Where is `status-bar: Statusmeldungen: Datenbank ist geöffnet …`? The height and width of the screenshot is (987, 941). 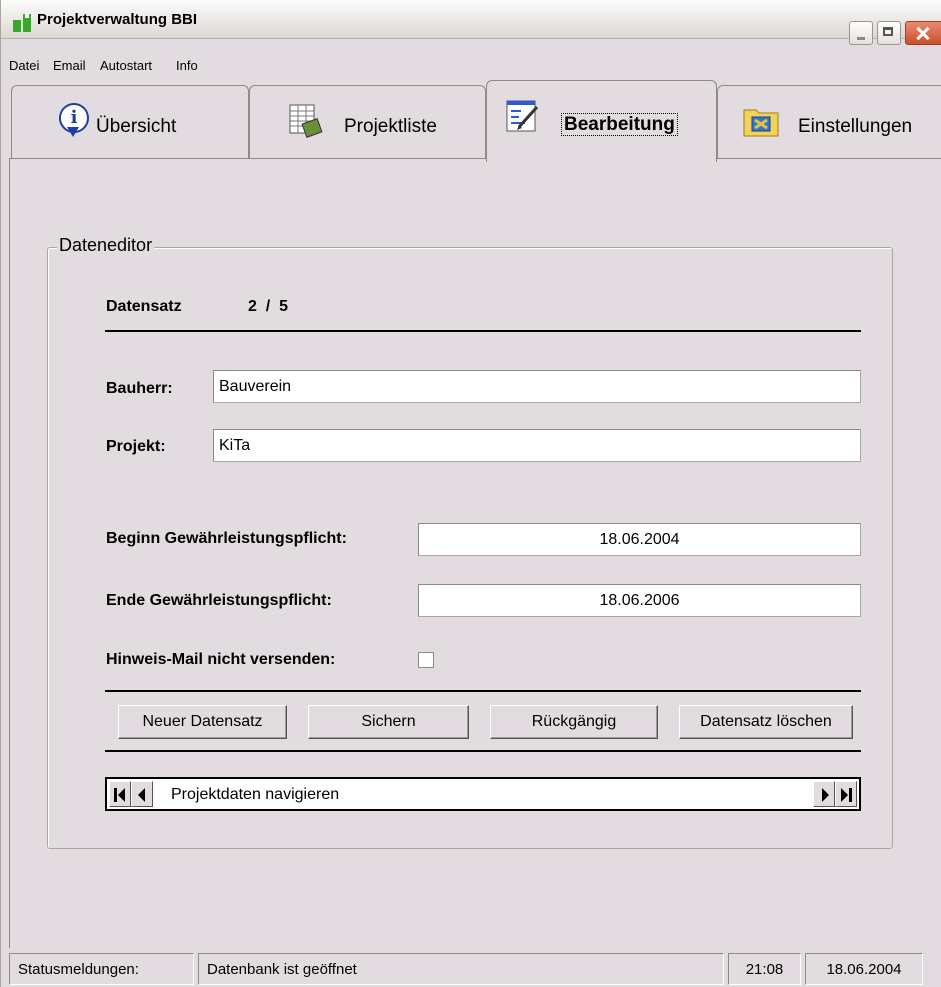 status-bar: Statusmeldungen: Datenbank ist geöffnet … is located at coordinates (471, 967).